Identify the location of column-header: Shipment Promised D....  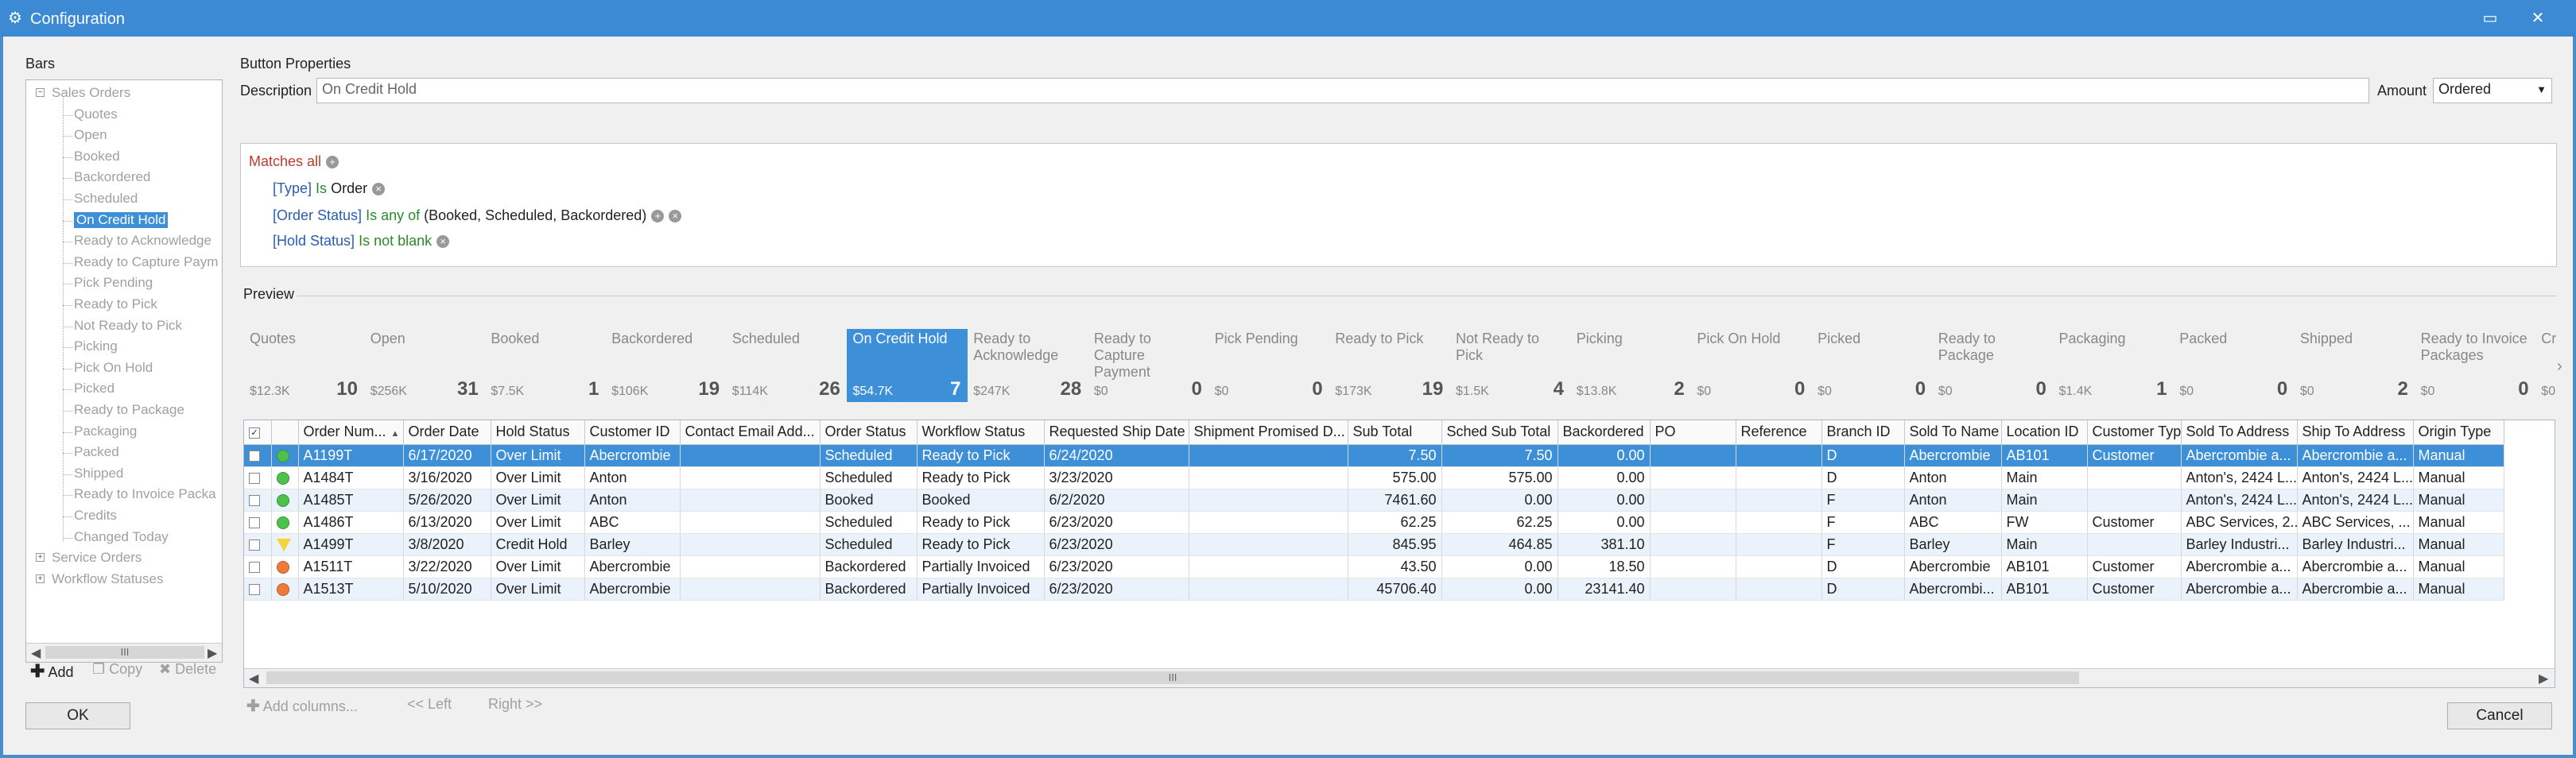
(1268, 433).